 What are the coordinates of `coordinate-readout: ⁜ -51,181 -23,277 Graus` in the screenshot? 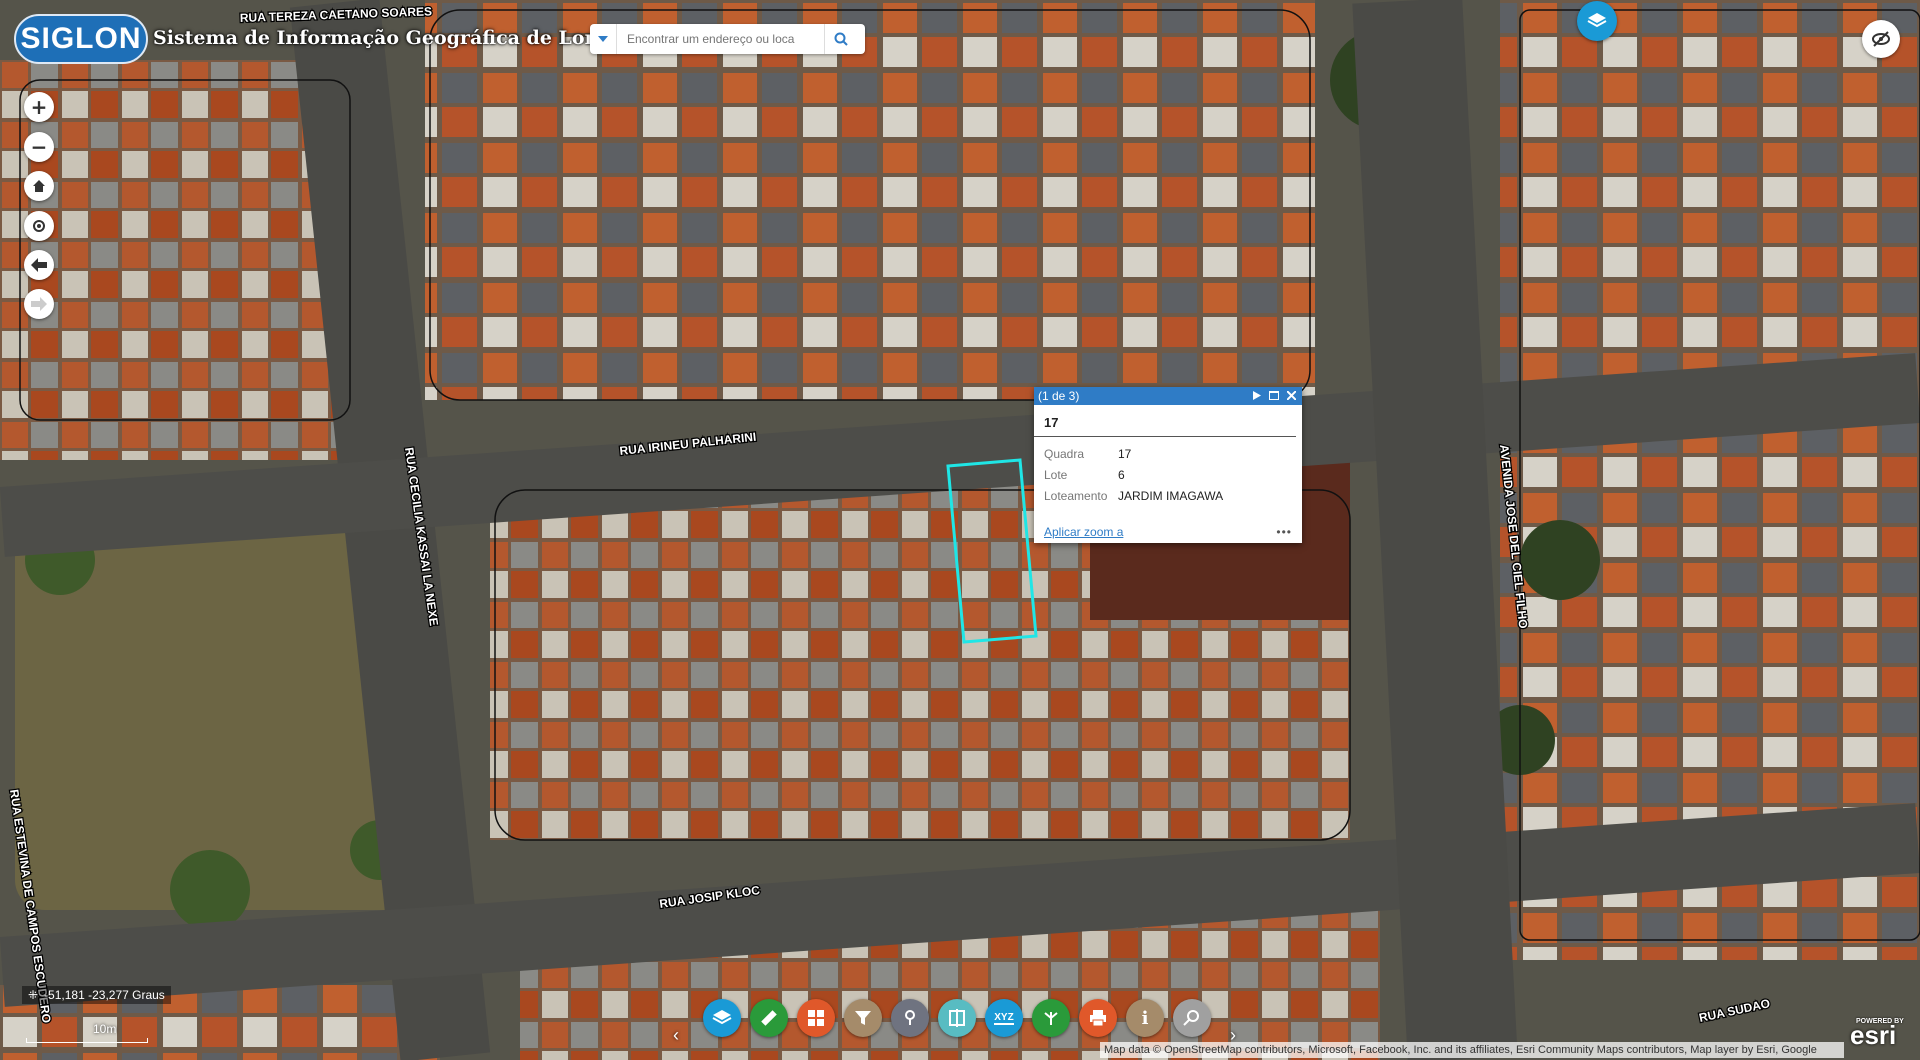 It's located at (96, 995).